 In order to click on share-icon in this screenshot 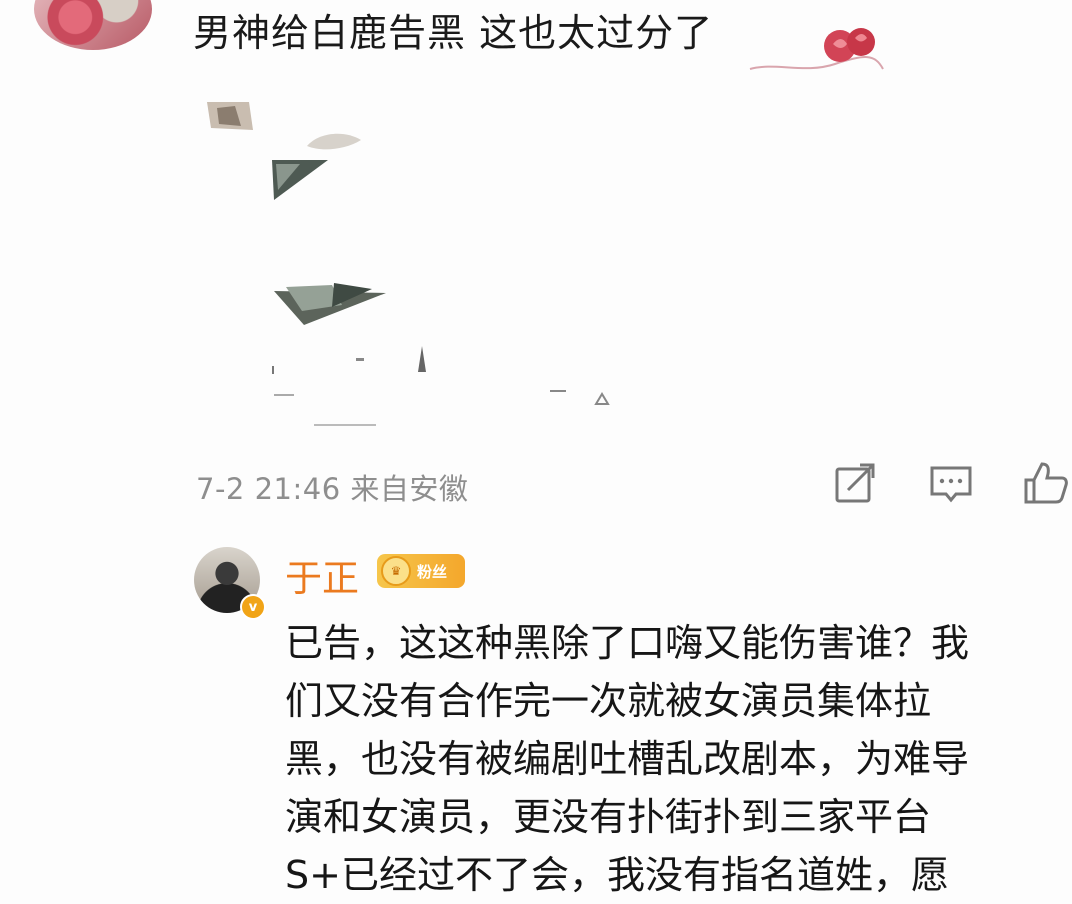, I will do `click(855, 483)`.